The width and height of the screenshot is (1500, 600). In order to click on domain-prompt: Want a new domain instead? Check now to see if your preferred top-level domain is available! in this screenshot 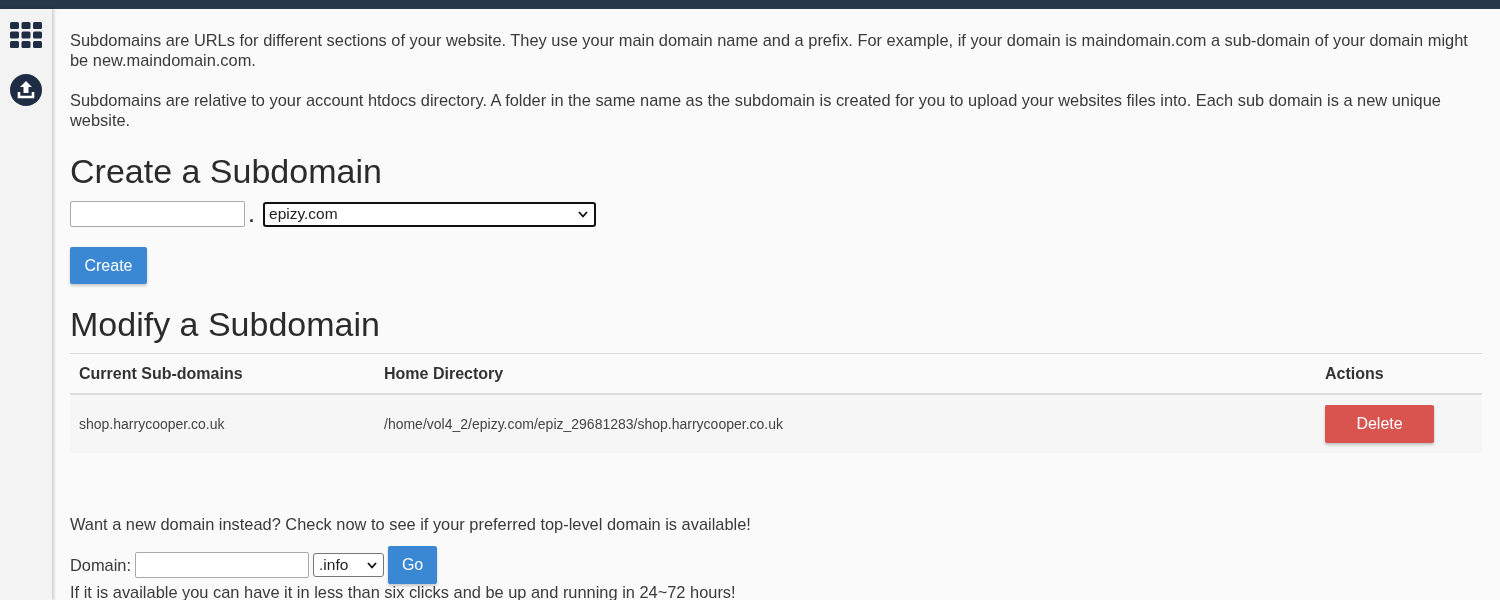, I will do `click(410, 524)`.